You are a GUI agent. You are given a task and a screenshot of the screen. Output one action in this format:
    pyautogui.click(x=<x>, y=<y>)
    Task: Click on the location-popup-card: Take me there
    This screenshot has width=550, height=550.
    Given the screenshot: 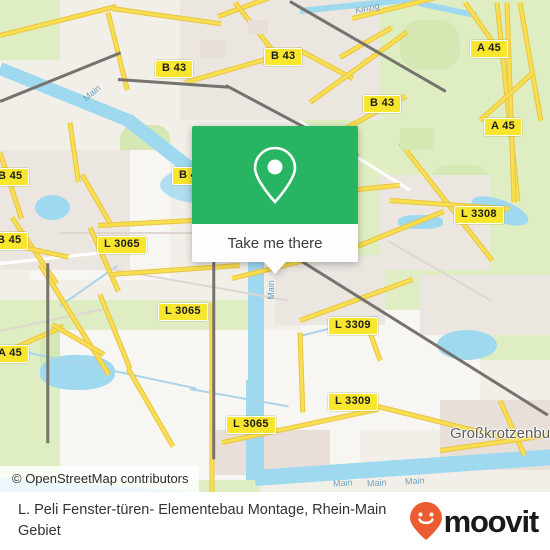 What is the action you would take?
    pyautogui.click(x=275, y=200)
    